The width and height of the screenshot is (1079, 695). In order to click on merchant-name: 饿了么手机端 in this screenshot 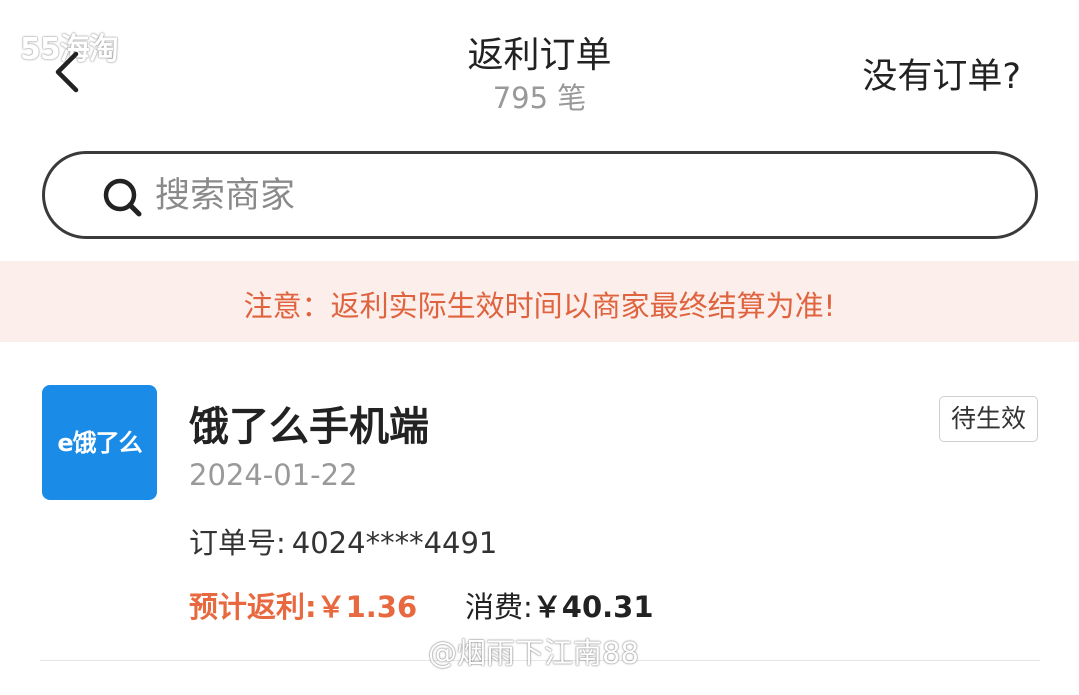, I will do `click(309, 427)`.